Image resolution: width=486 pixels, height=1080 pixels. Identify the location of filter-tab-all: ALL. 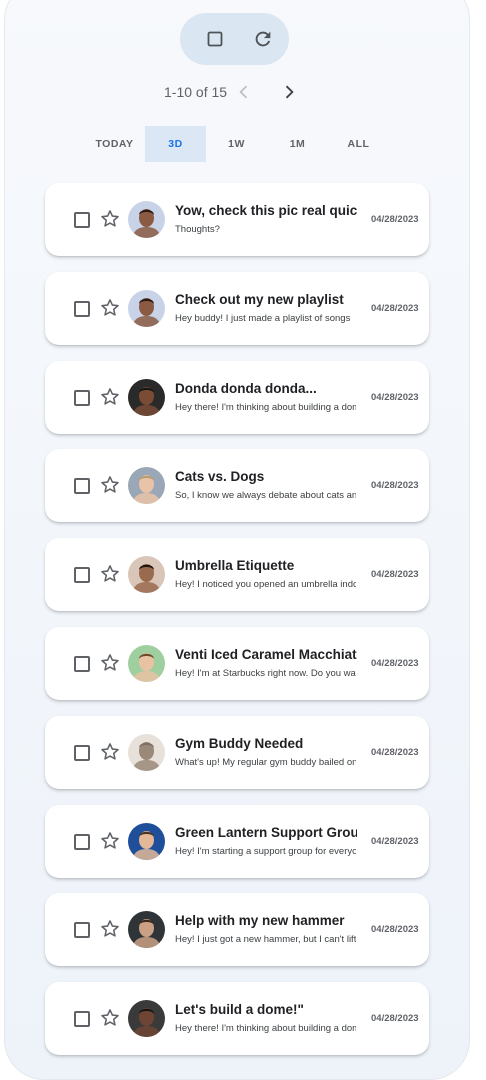
(358, 144).